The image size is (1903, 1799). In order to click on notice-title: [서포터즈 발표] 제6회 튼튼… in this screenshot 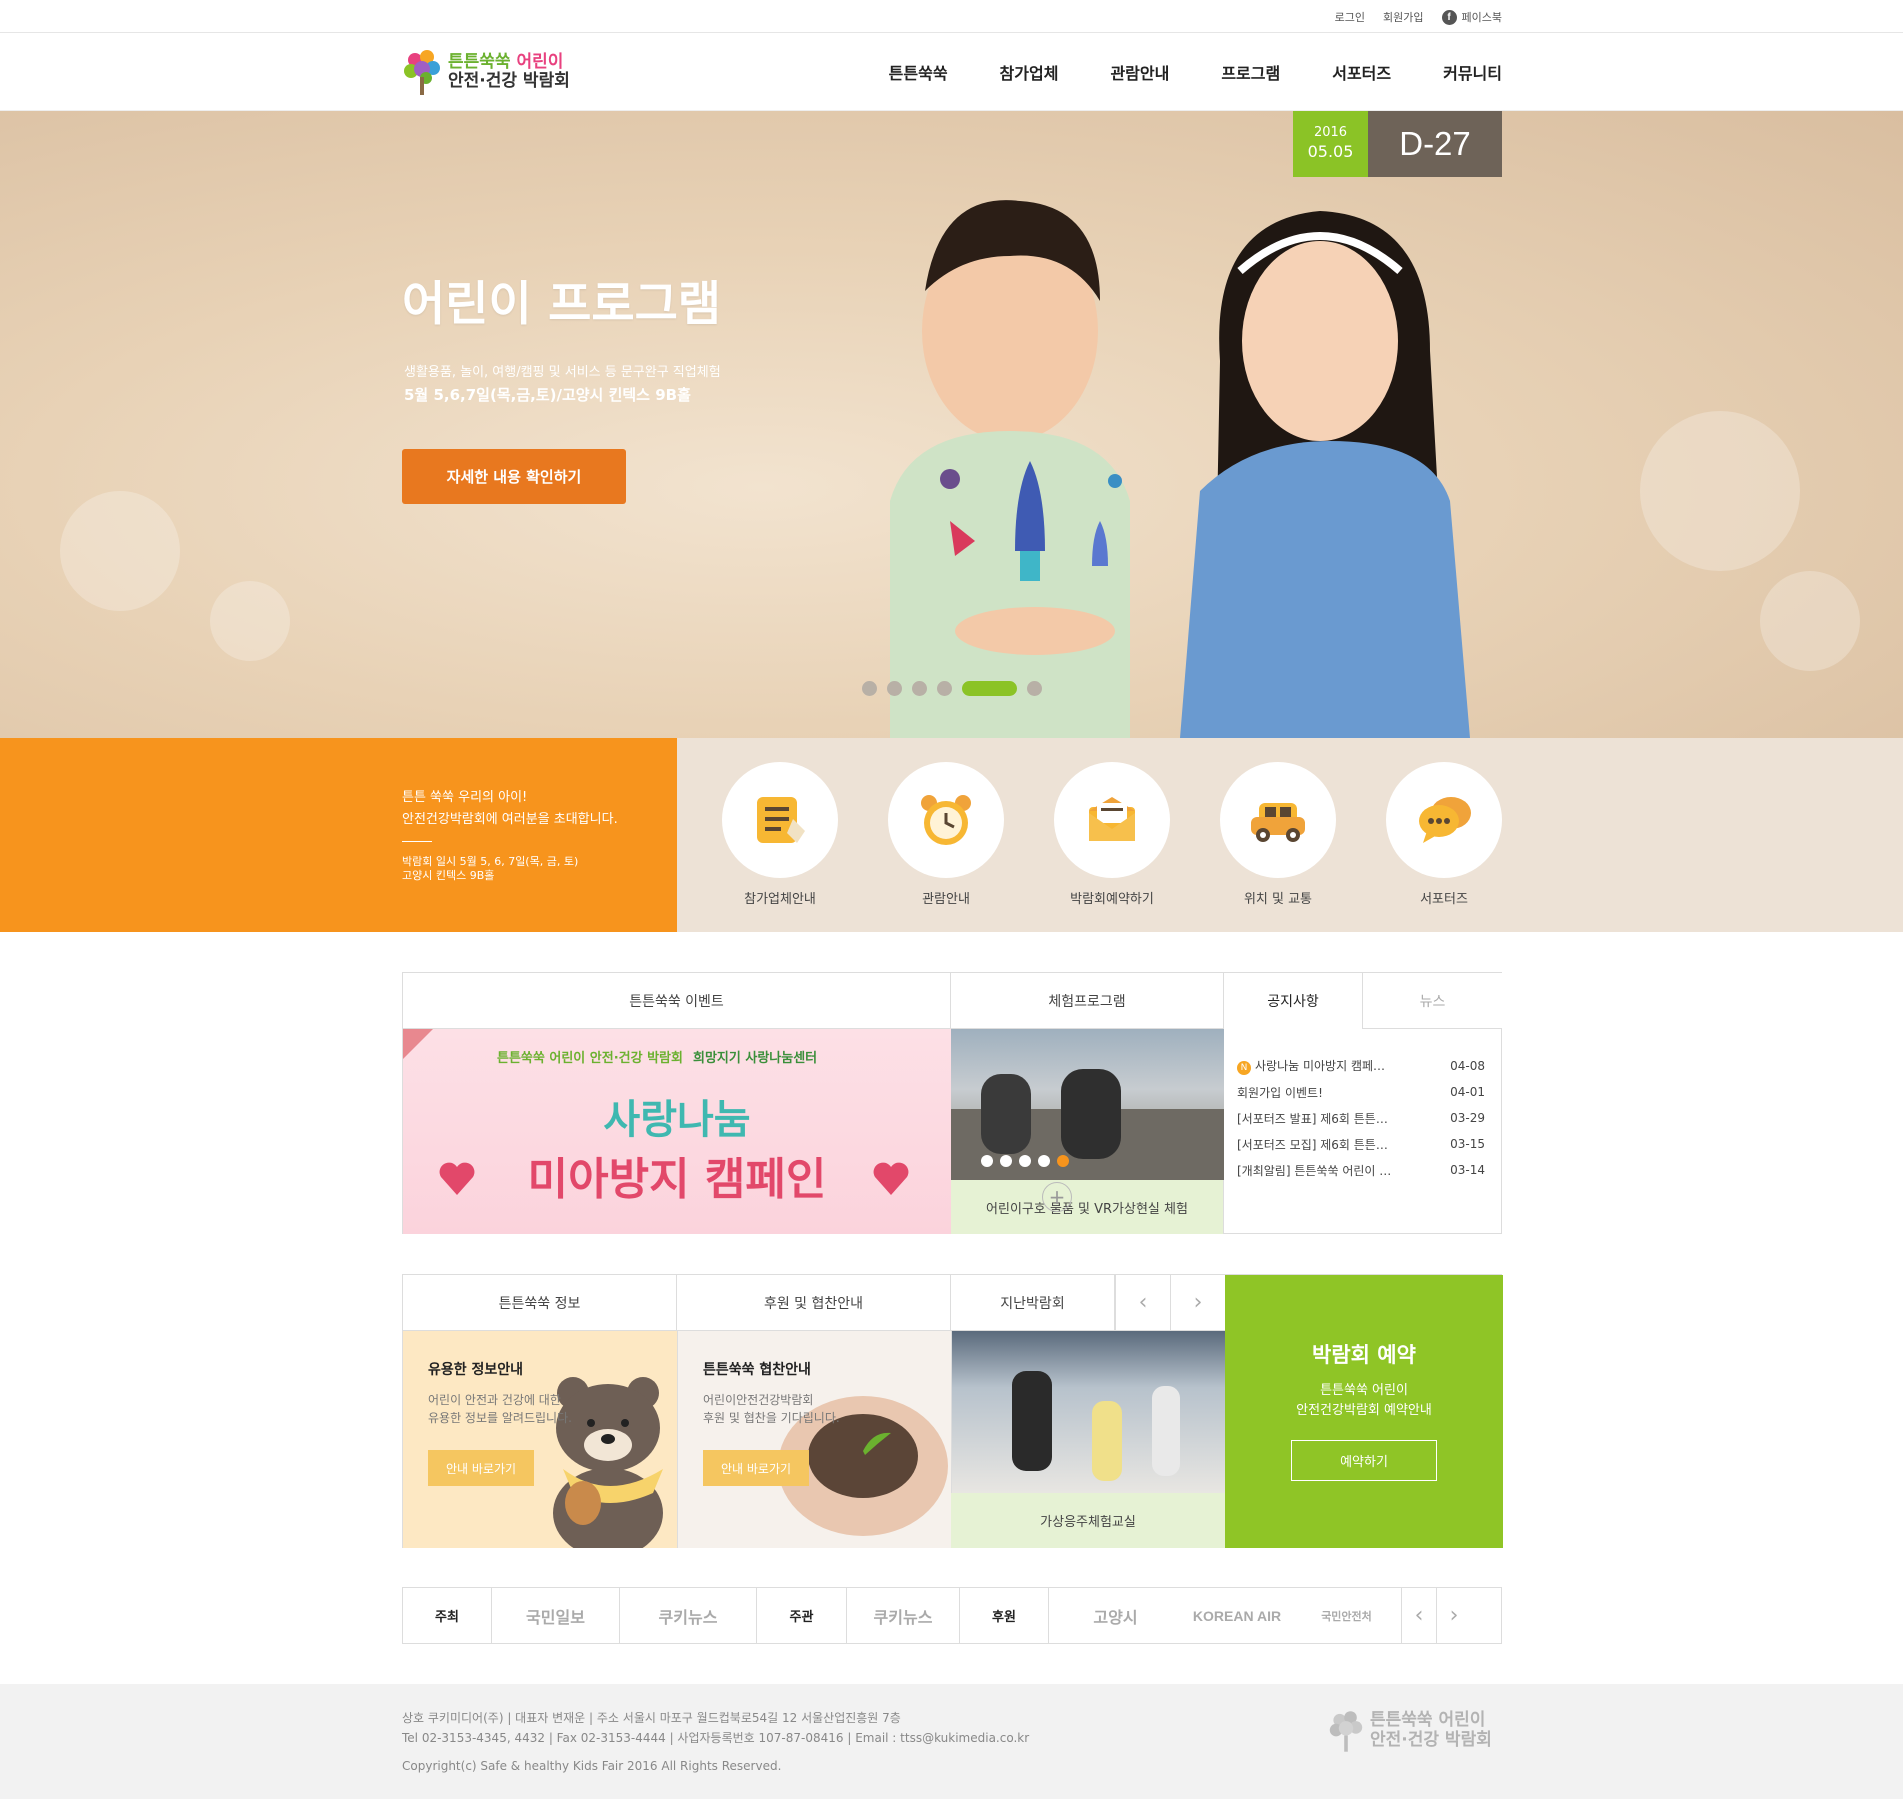, I will do `click(1312, 1118)`.